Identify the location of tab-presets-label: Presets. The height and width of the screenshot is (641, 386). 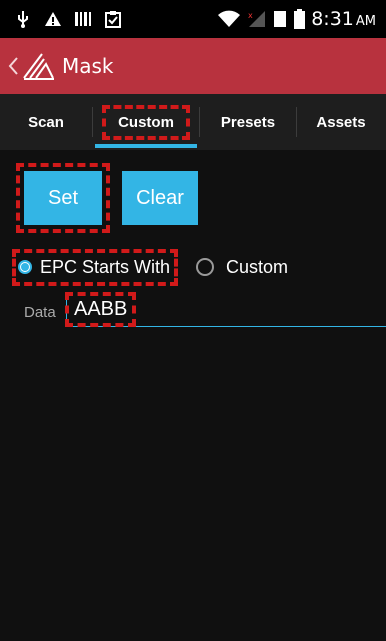
(248, 122).